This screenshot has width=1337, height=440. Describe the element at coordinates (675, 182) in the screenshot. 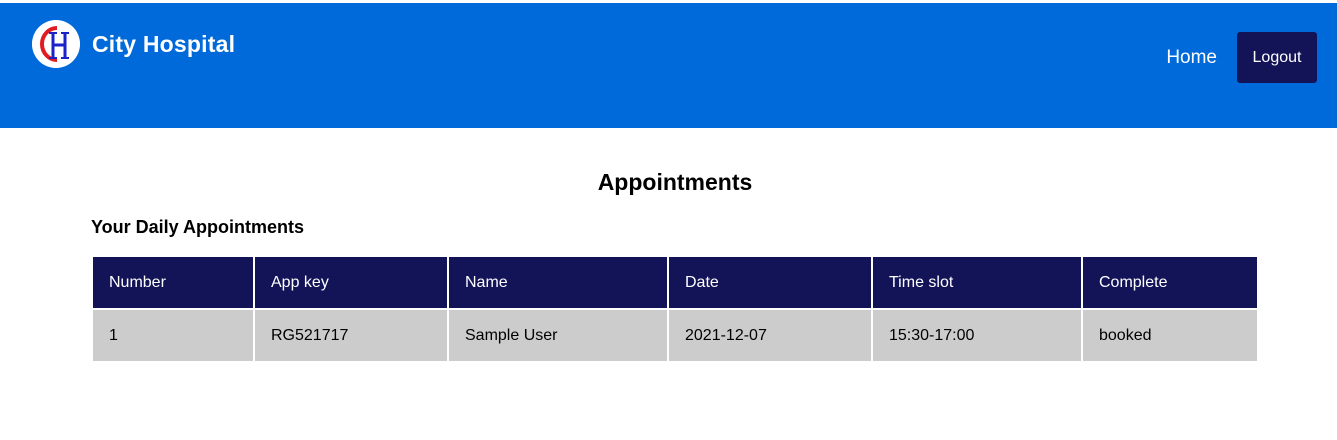

I see `page-title: Appointments` at that location.